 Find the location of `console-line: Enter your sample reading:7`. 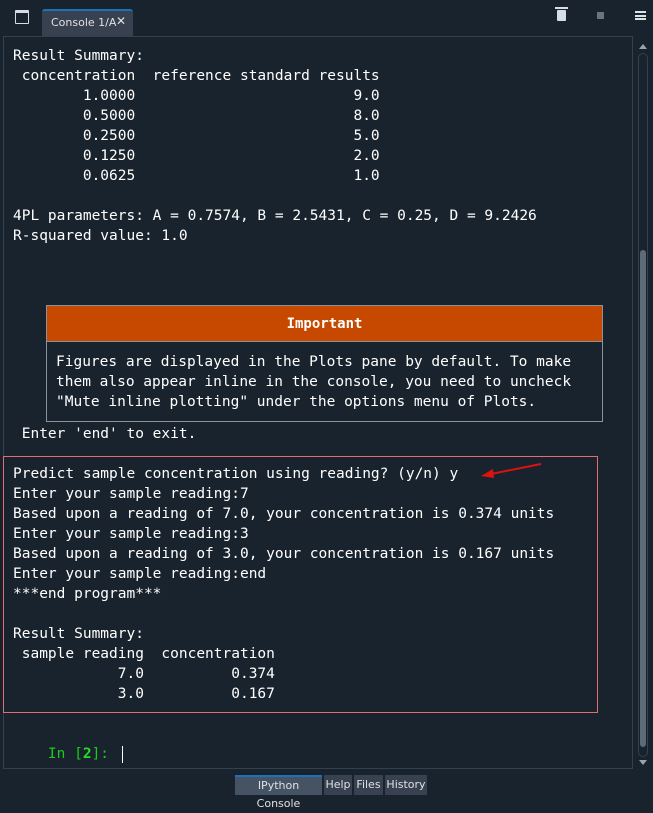

console-line: Enter your sample reading:7 is located at coordinates (131, 494).